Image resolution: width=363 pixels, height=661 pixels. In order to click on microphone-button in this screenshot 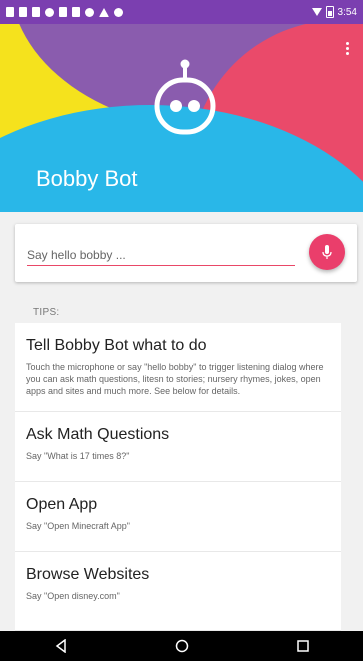, I will do `click(327, 252)`.